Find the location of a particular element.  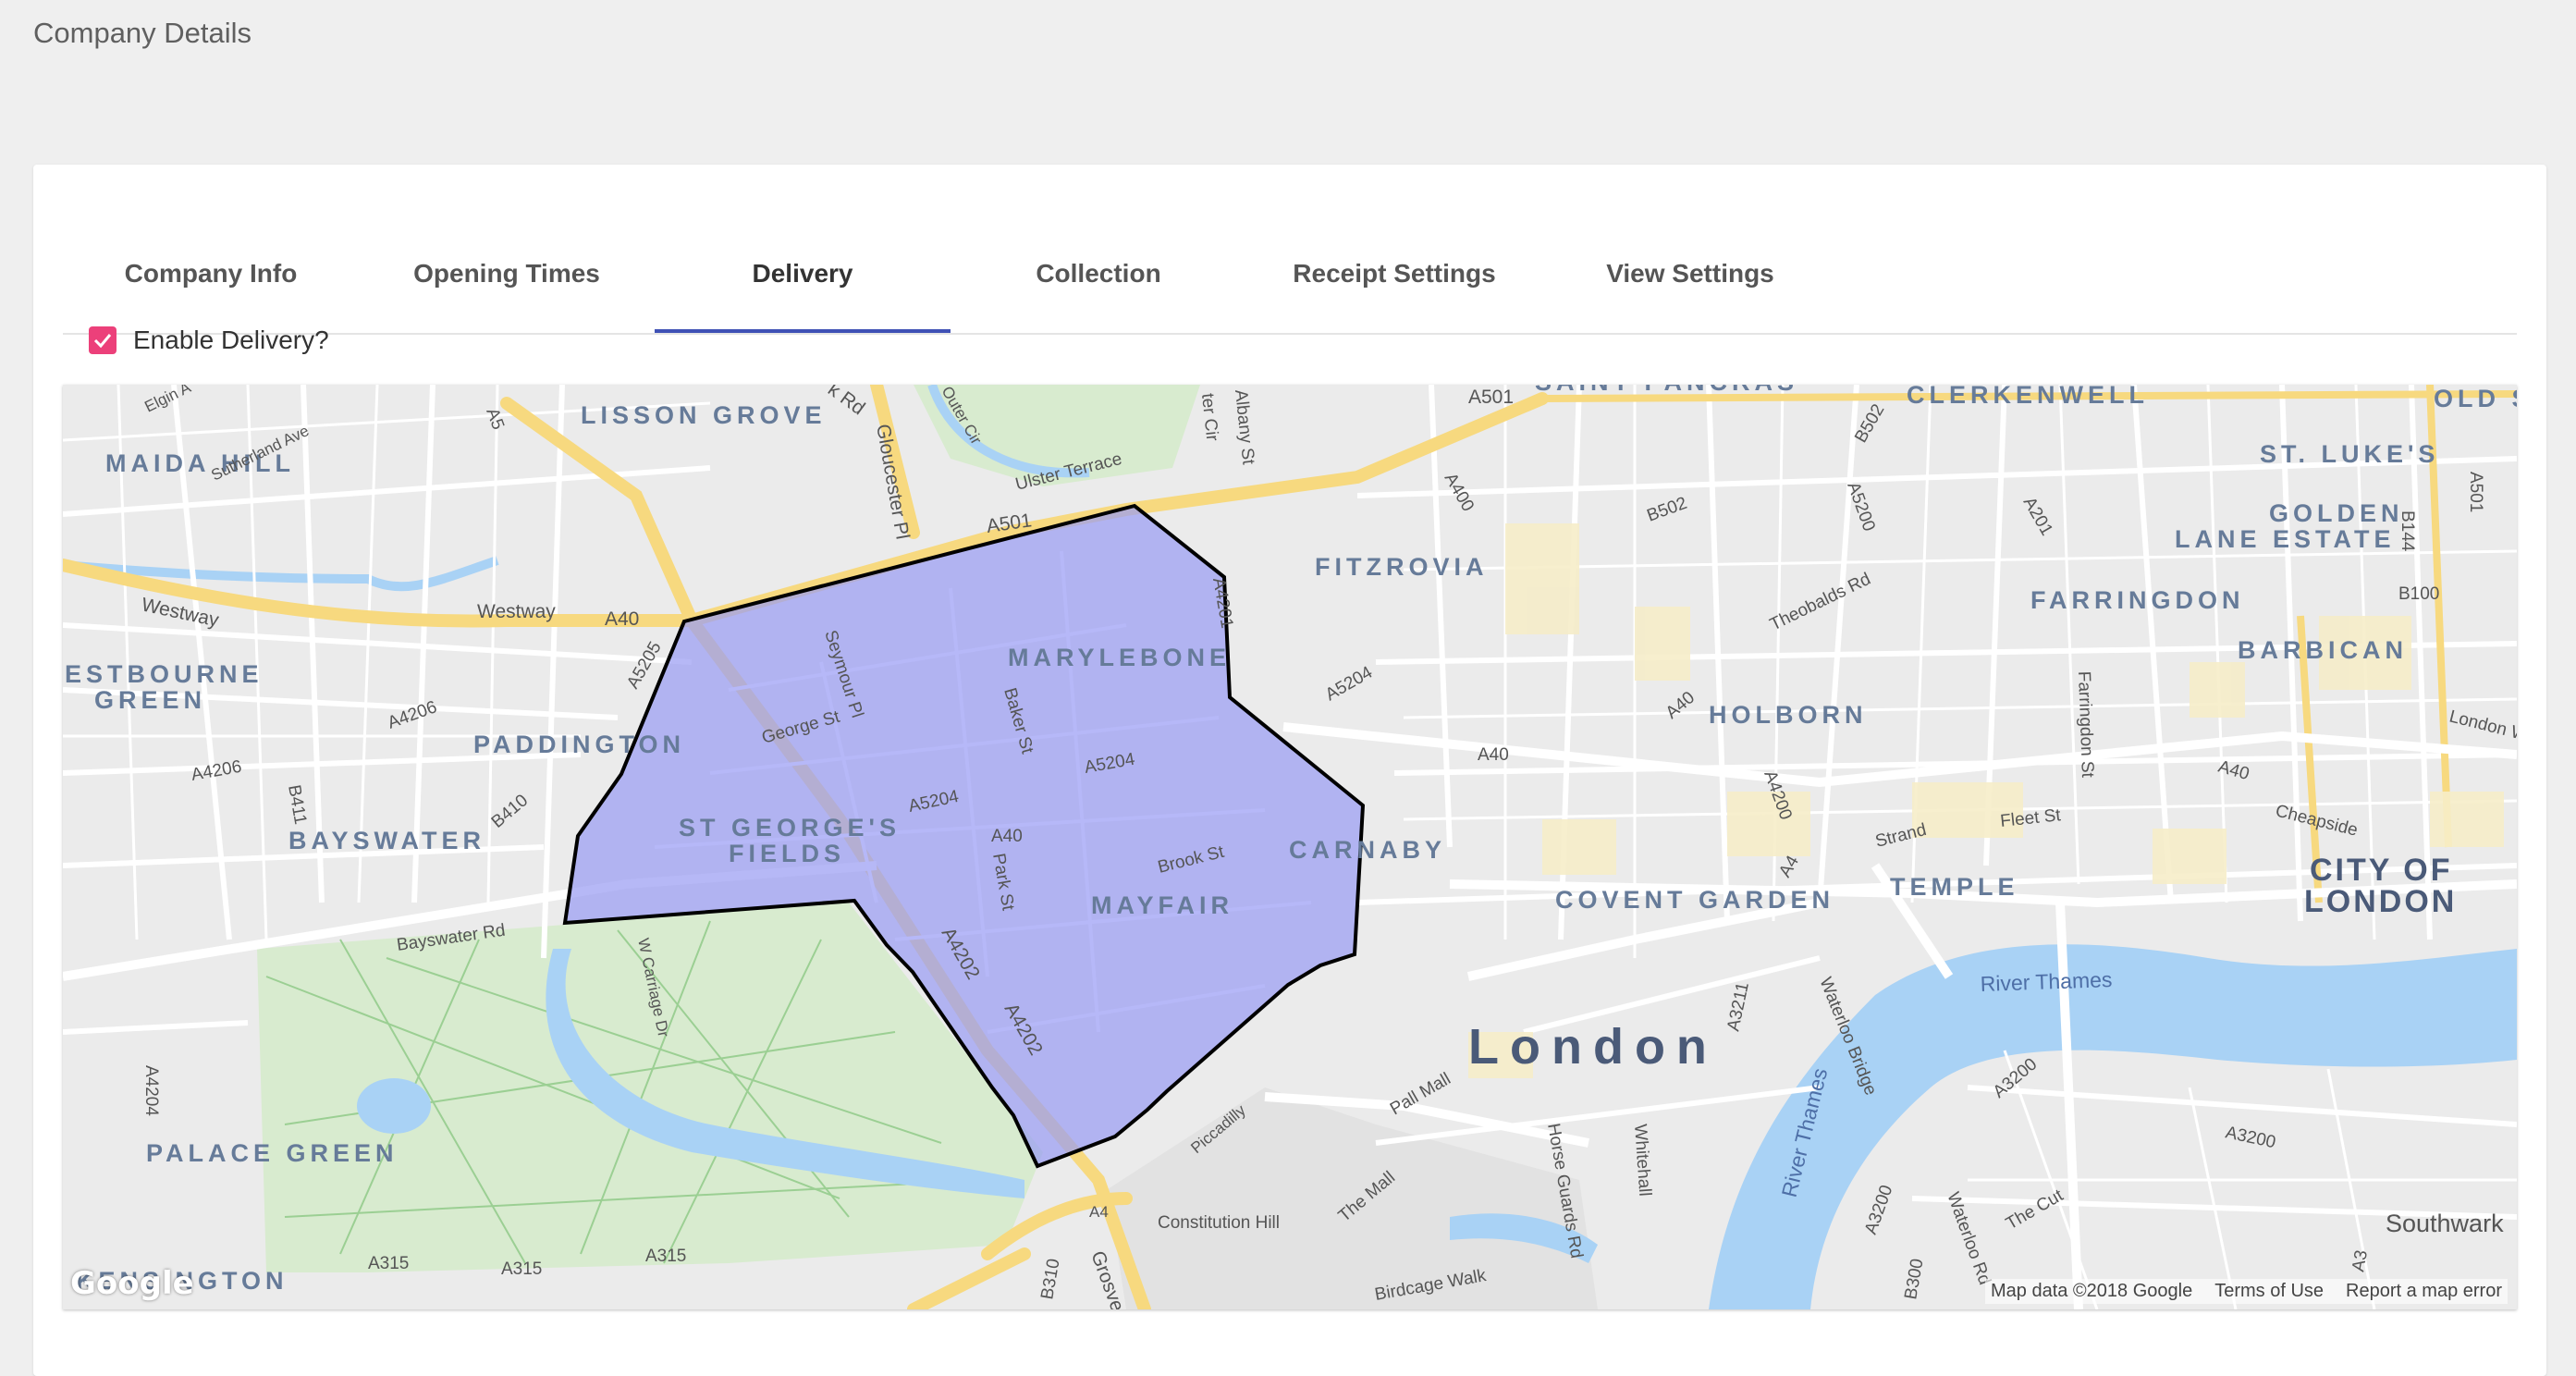

google-logo: Google is located at coordinates (132, 1283).